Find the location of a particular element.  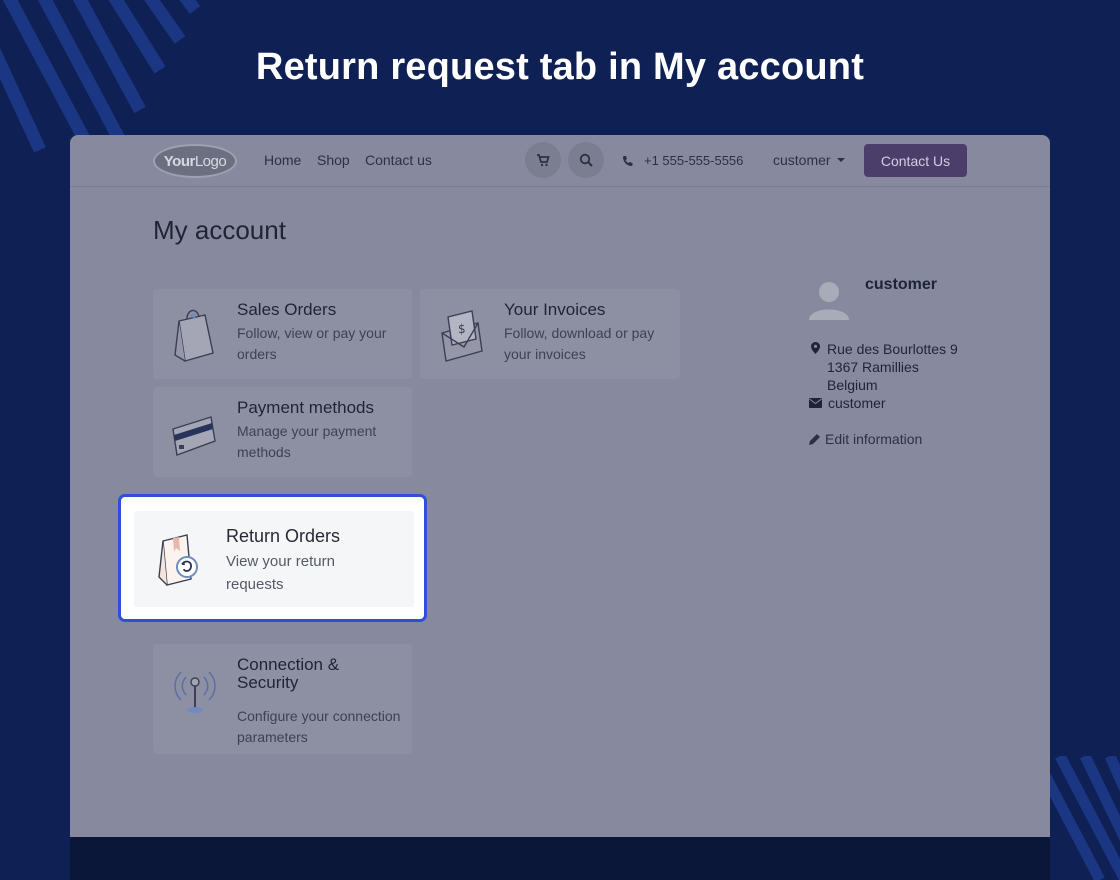

chevron-down-icon is located at coordinates (840, 160).